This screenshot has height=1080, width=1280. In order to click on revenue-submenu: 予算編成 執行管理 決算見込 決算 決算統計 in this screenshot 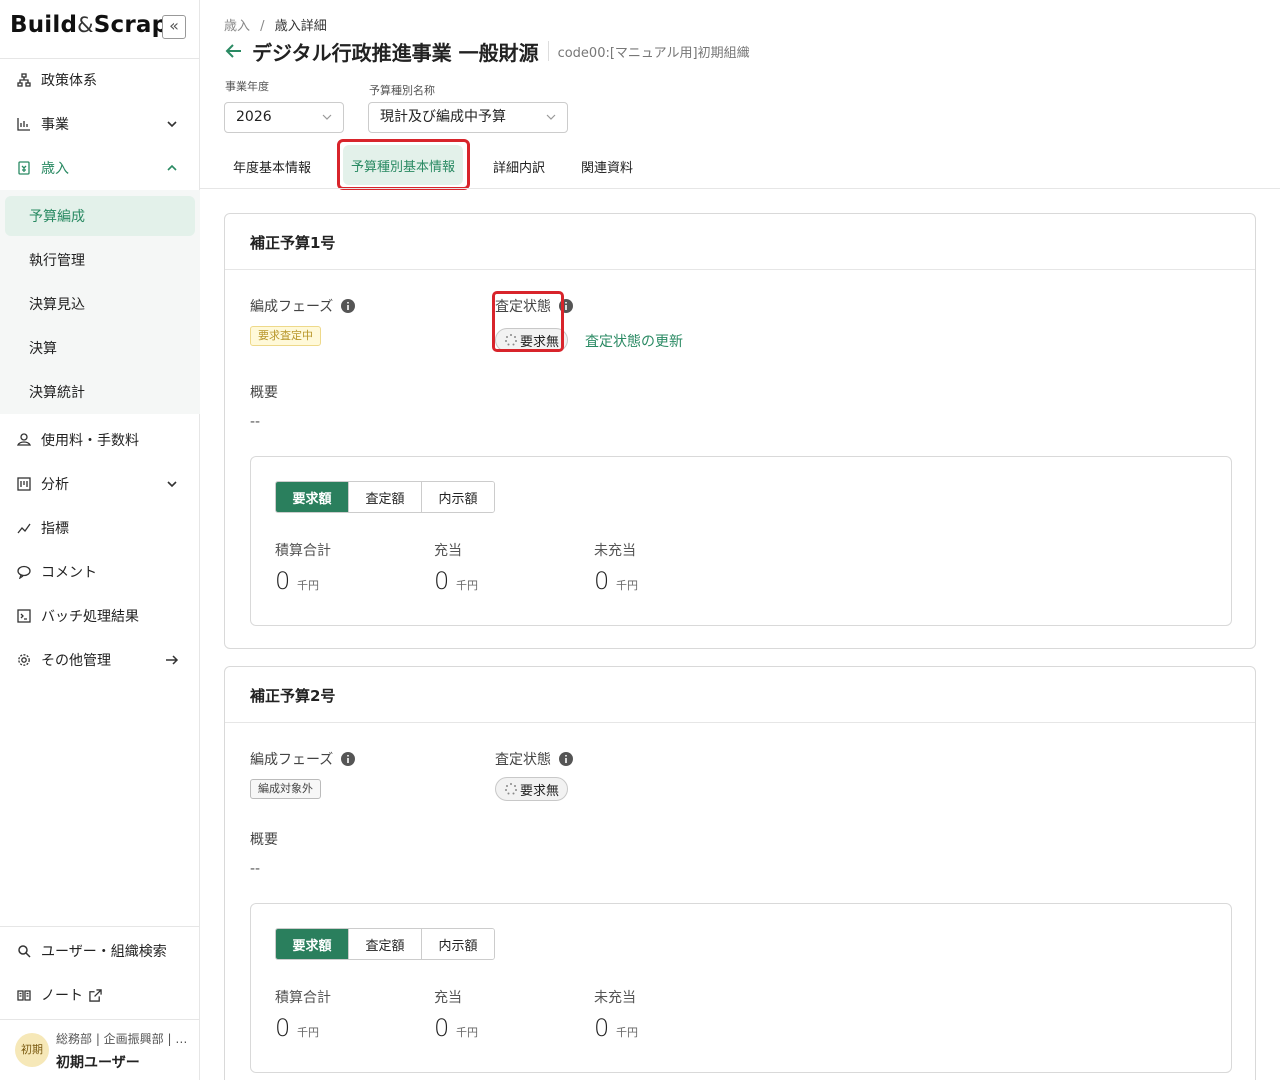, I will do `click(100, 302)`.